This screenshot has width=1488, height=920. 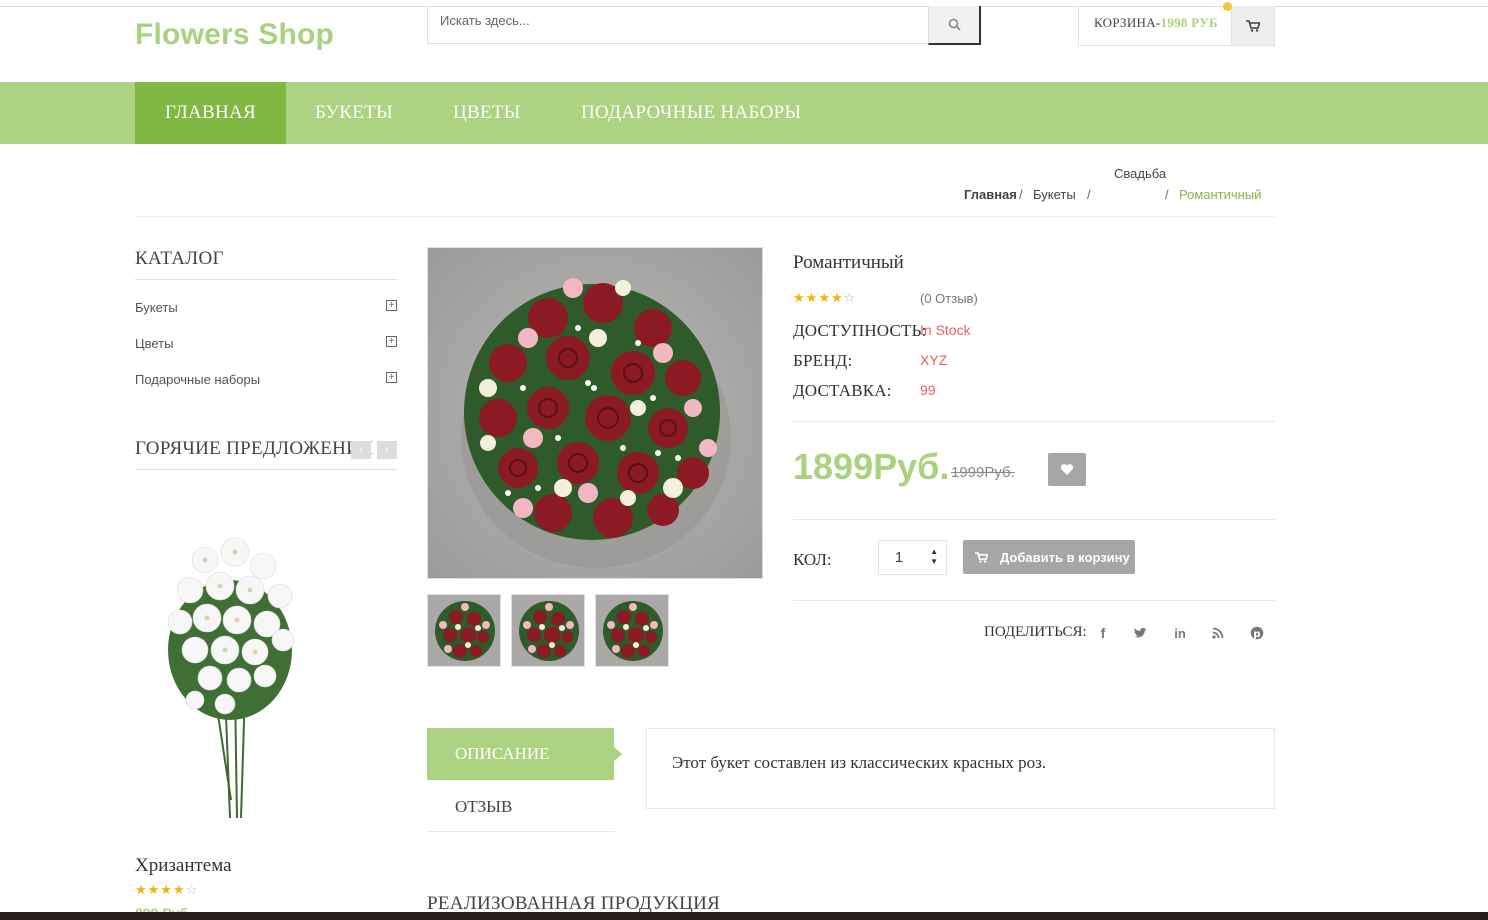 I want to click on quantity-stepper: ▲▼, so click(x=912, y=557).